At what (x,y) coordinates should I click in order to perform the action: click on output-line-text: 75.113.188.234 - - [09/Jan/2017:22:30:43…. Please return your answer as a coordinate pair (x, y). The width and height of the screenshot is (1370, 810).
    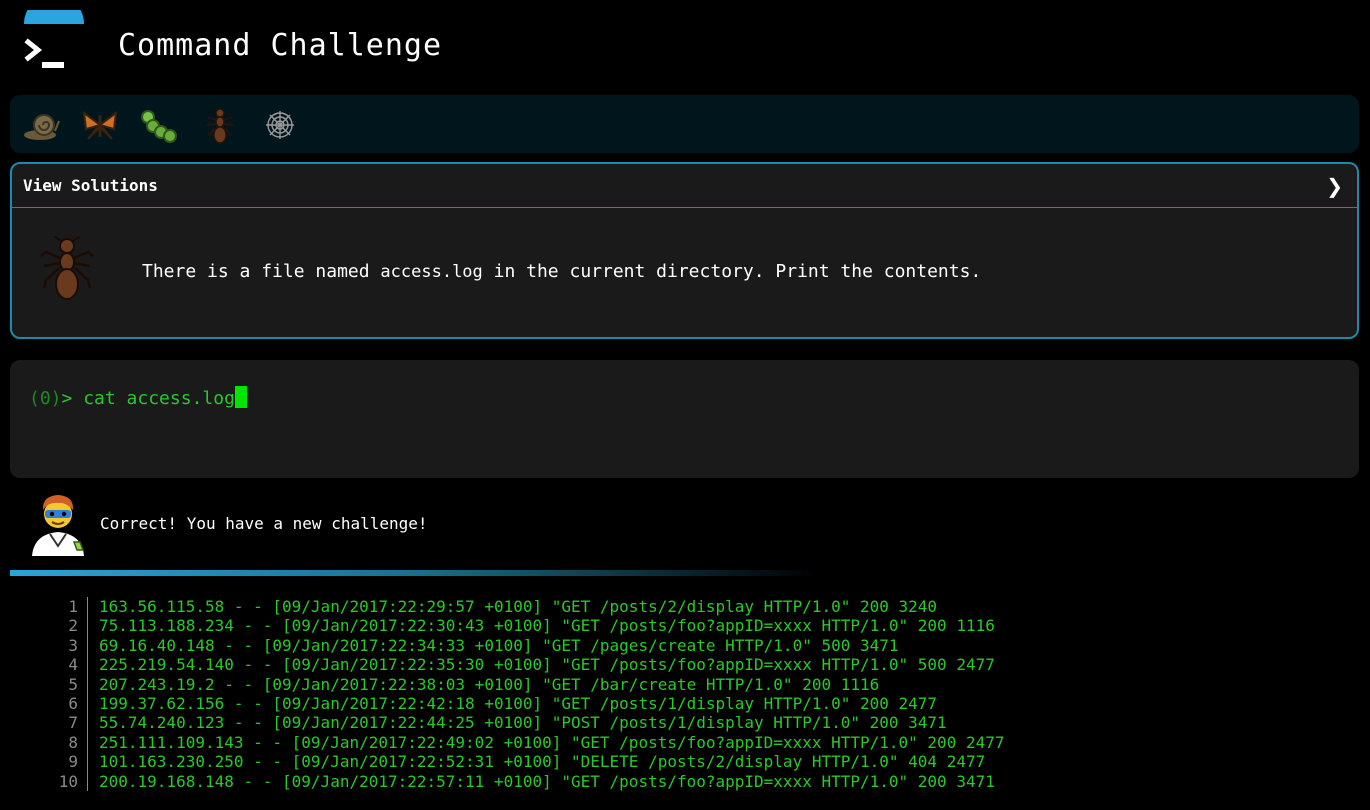
    Looking at the image, I should click on (547, 626).